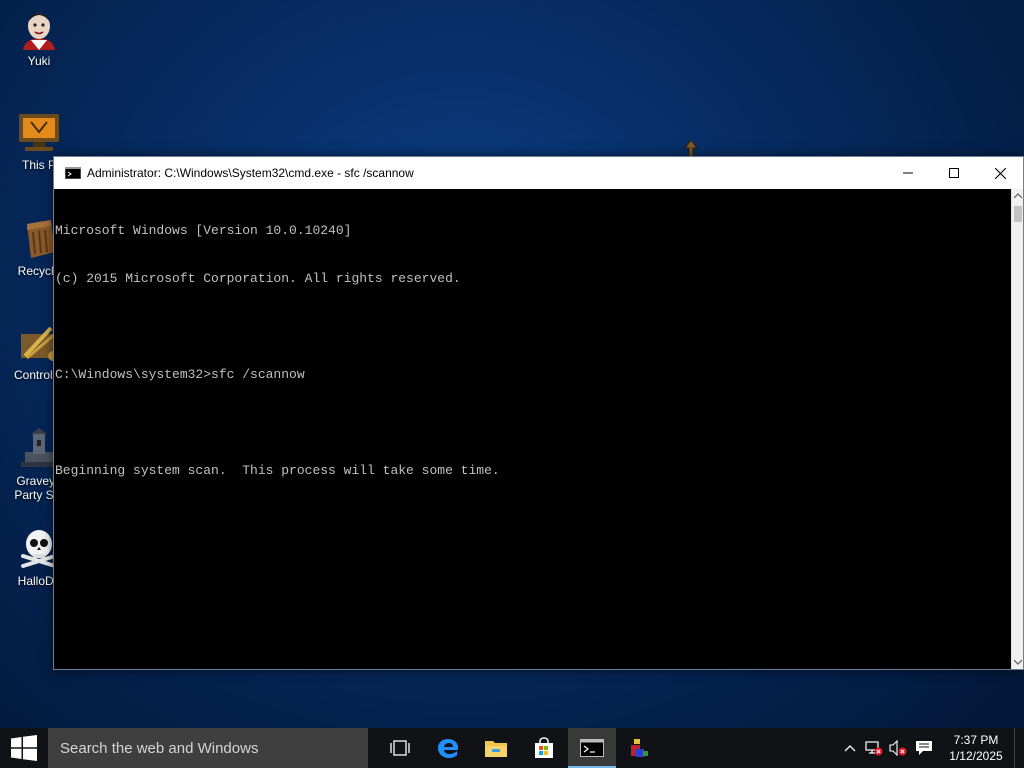 Image resolution: width=1024 pixels, height=768 pixels. What do you see at coordinates (39, 61) in the screenshot?
I see `desktop-icon-label: Yuki` at bounding box center [39, 61].